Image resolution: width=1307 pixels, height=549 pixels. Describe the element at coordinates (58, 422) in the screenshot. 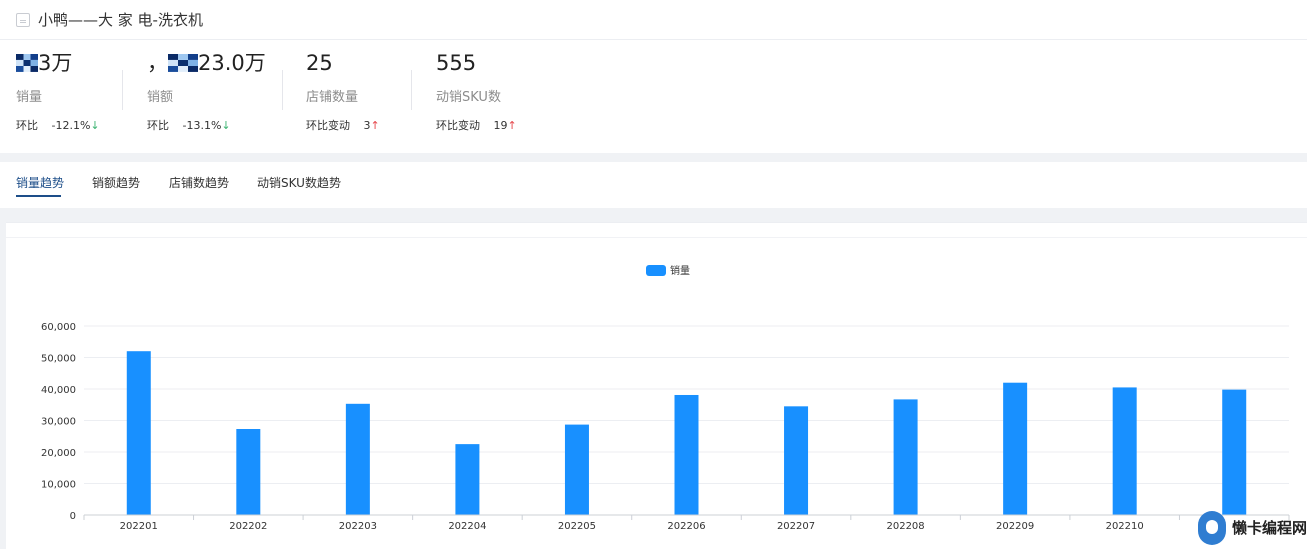

I see `y-tick-label: 30,000` at that location.